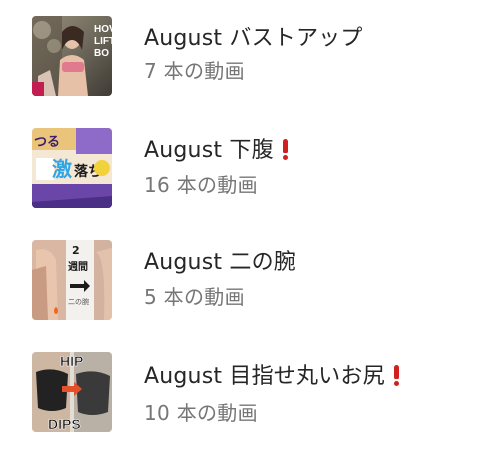 This screenshot has width=485, height=450. Describe the element at coordinates (194, 71) in the screenshot. I see `video-count: 7 本の動画` at that location.